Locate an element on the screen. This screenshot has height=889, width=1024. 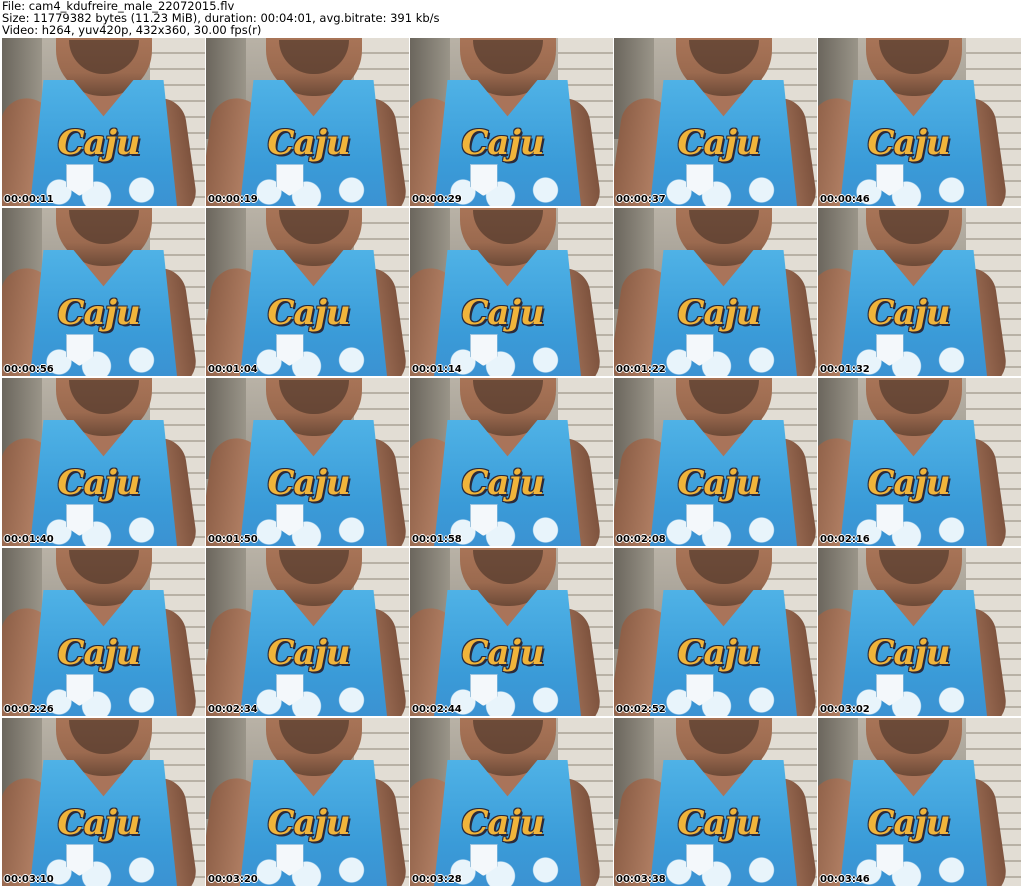
timestamp-label: 00:02:52 is located at coordinates (641, 709).